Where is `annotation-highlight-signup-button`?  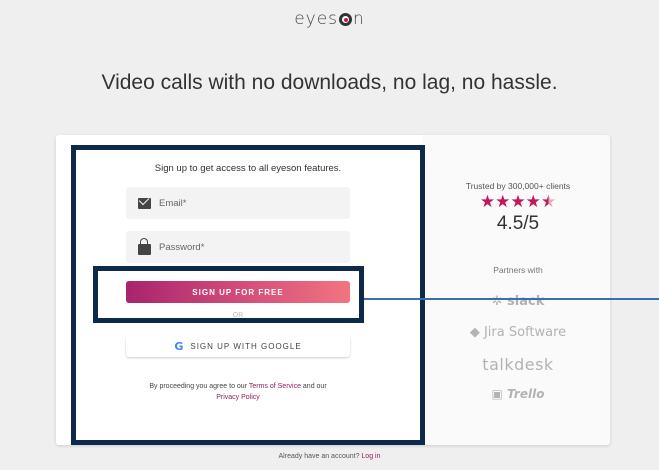 annotation-highlight-signup-button is located at coordinates (228, 294).